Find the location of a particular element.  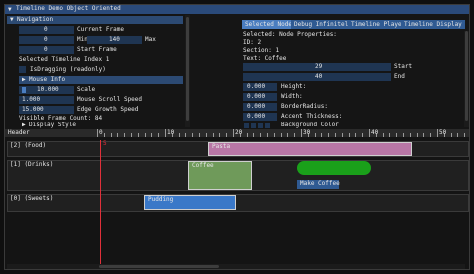

item-pudding: Pudding is located at coordinates (190, 202).